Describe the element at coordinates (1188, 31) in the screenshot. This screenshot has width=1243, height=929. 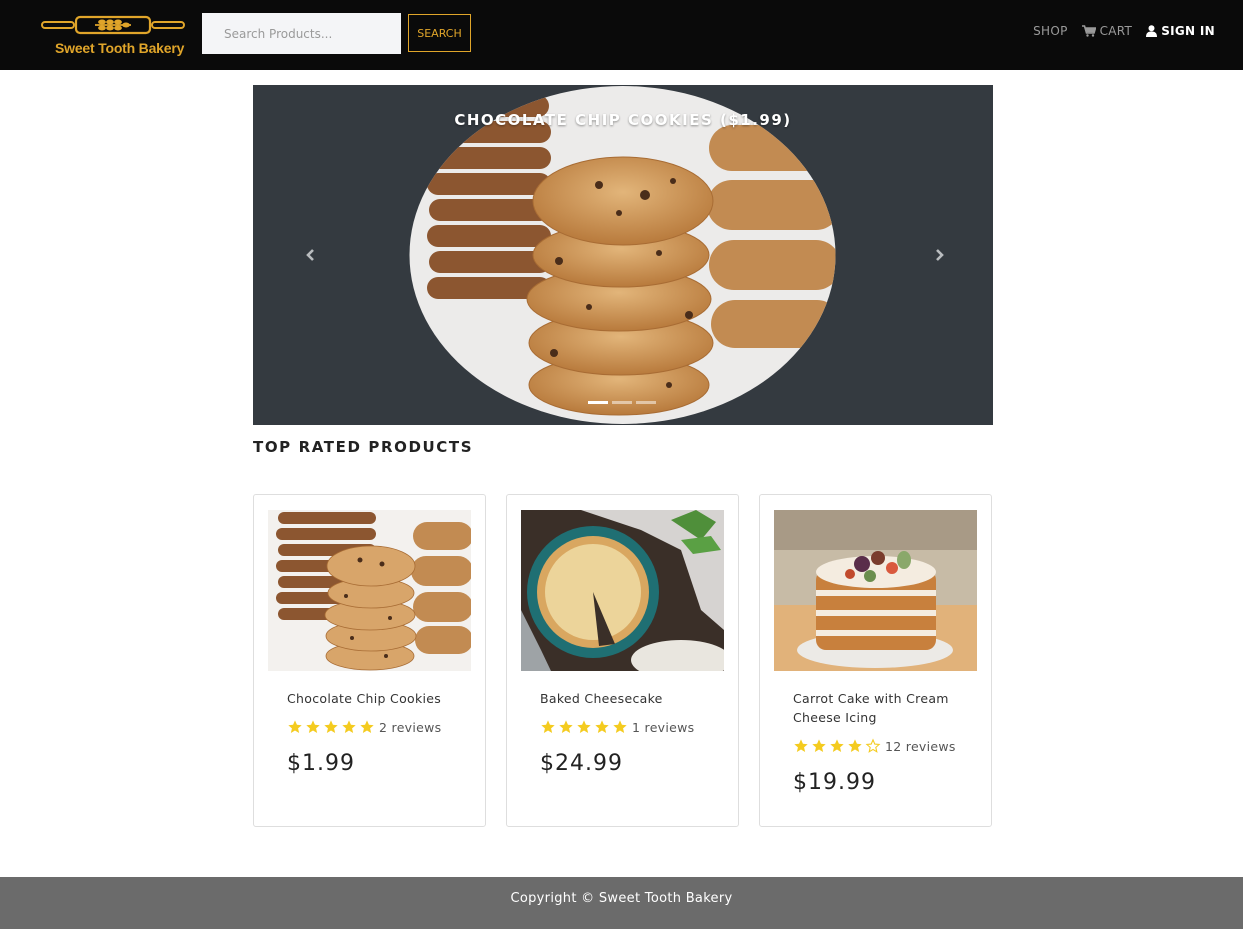
I see `nav-signin-label: SIGN IN` at that location.